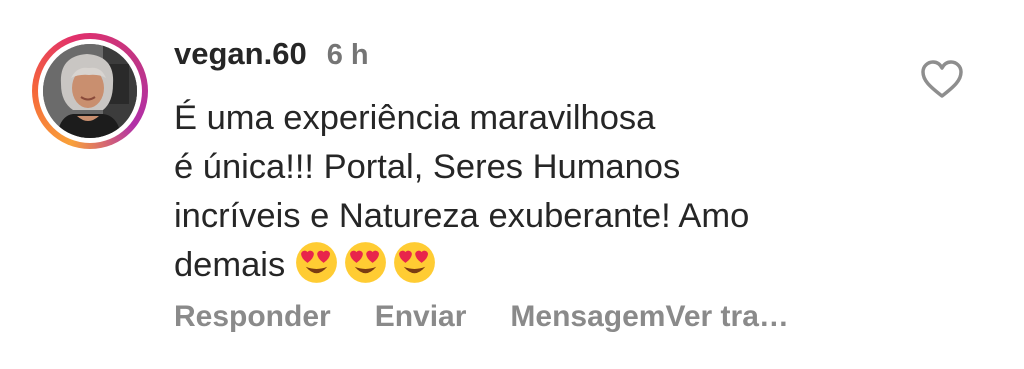 Image resolution: width=1024 pixels, height=369 pixels. I want to click on comment-last-line: demais, so click(524, 265).